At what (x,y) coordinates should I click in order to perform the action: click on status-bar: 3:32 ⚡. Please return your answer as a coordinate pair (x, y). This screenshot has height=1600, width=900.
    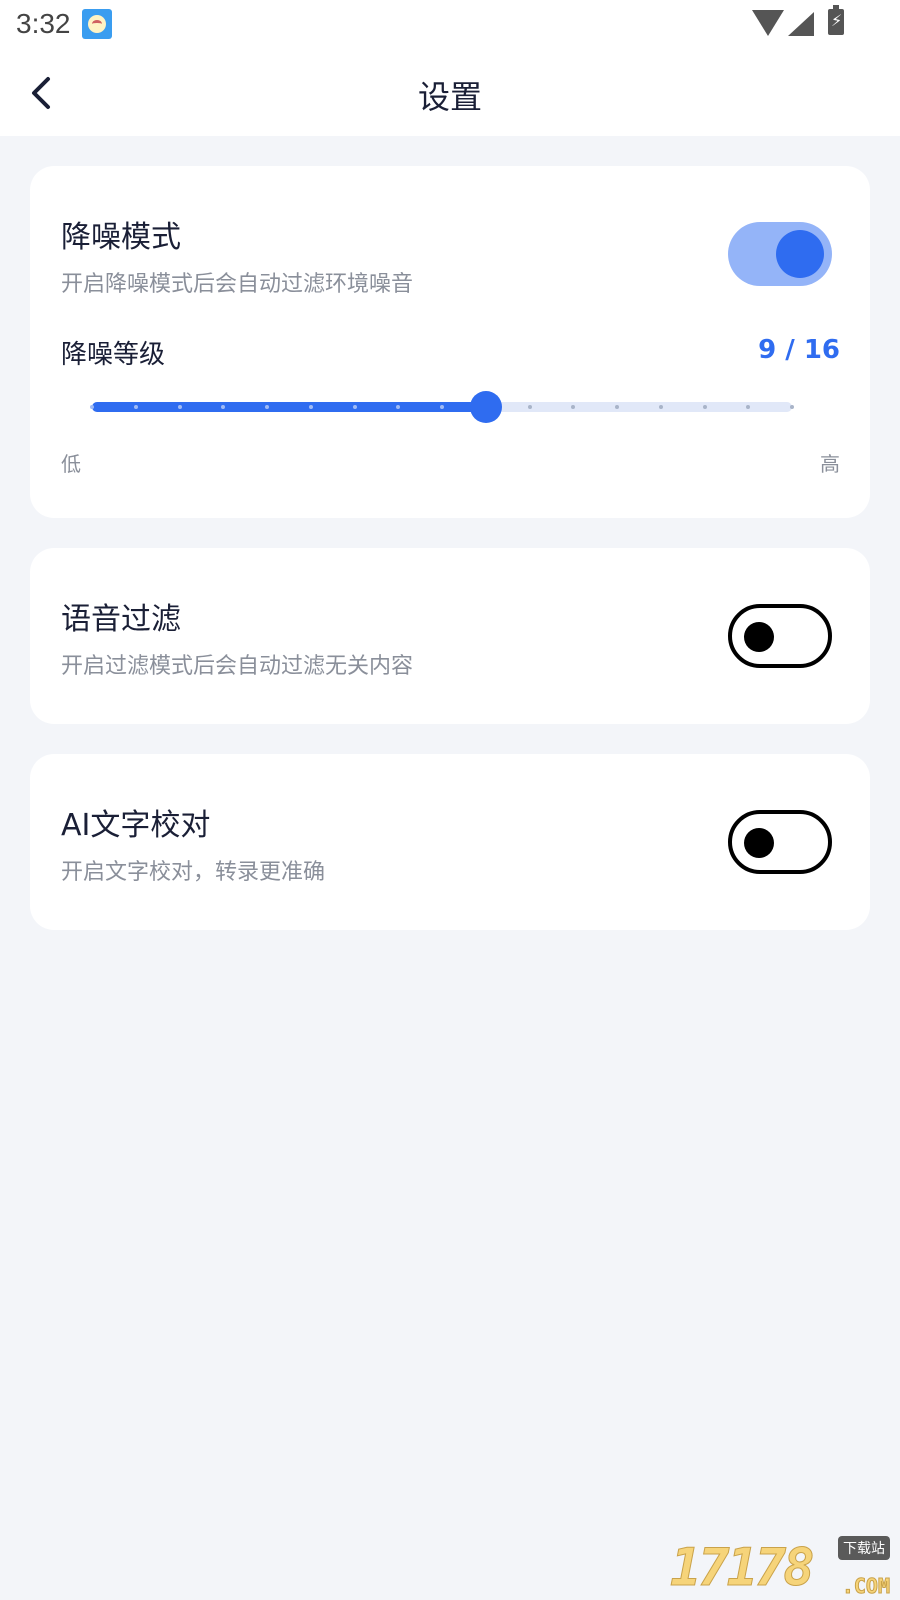
    Looking at the image, I should click on (450, 25).